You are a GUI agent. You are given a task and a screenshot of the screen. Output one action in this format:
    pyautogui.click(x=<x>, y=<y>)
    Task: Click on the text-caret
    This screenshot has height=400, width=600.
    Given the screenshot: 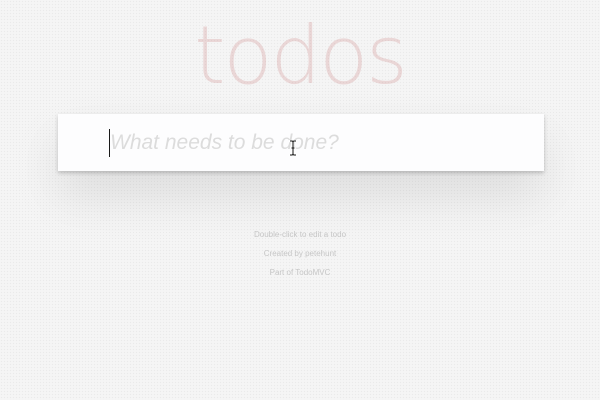 What is the action you would take?
    pyautogui.click(x=109, y=143)
    